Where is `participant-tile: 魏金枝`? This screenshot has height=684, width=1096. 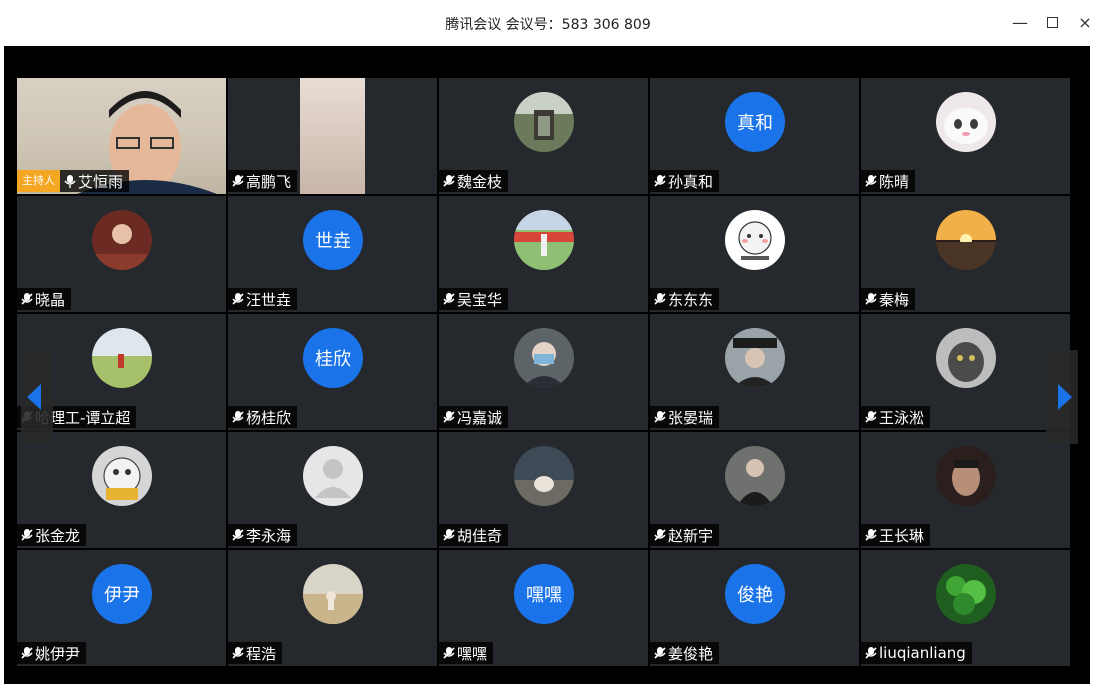 participant-tile: 魏金枝 is located at coordinates (543, 136).